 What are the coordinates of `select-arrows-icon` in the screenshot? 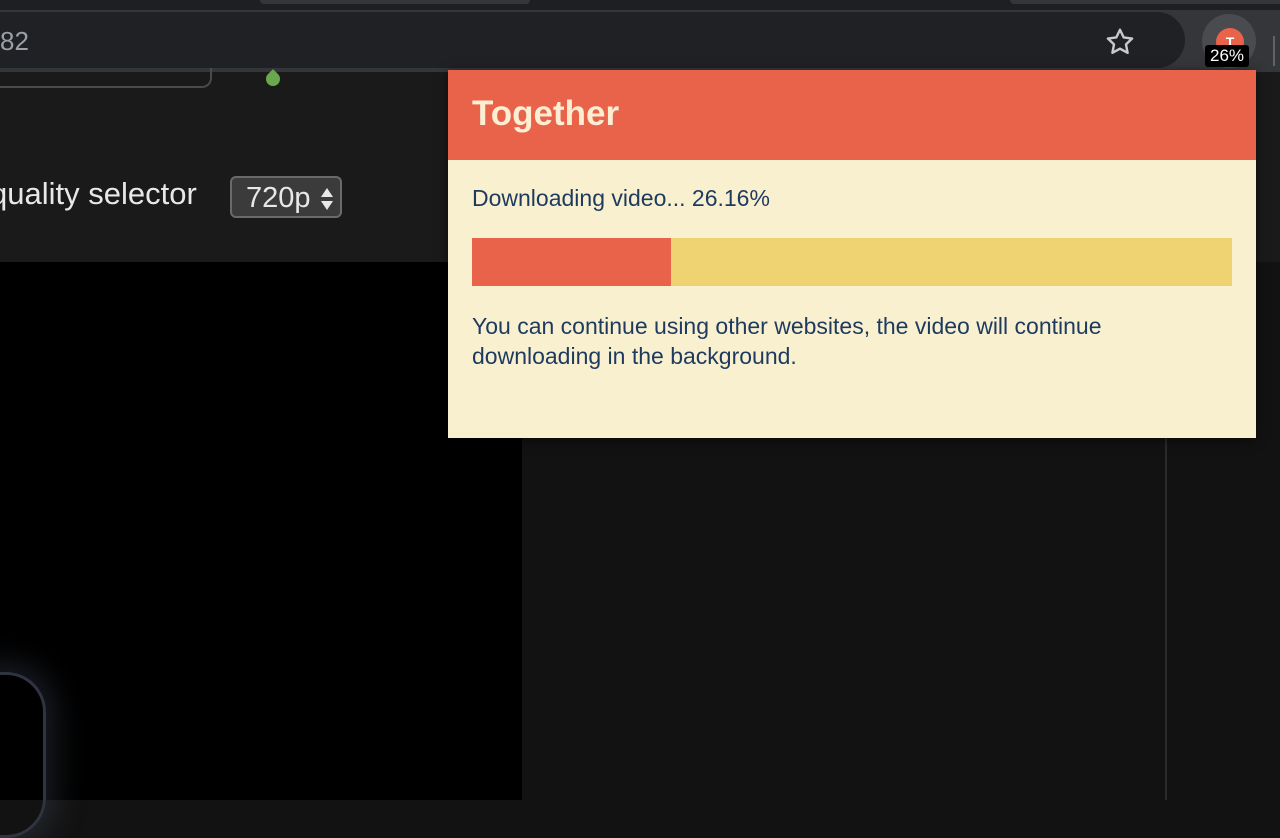 It's located at (327, 199).